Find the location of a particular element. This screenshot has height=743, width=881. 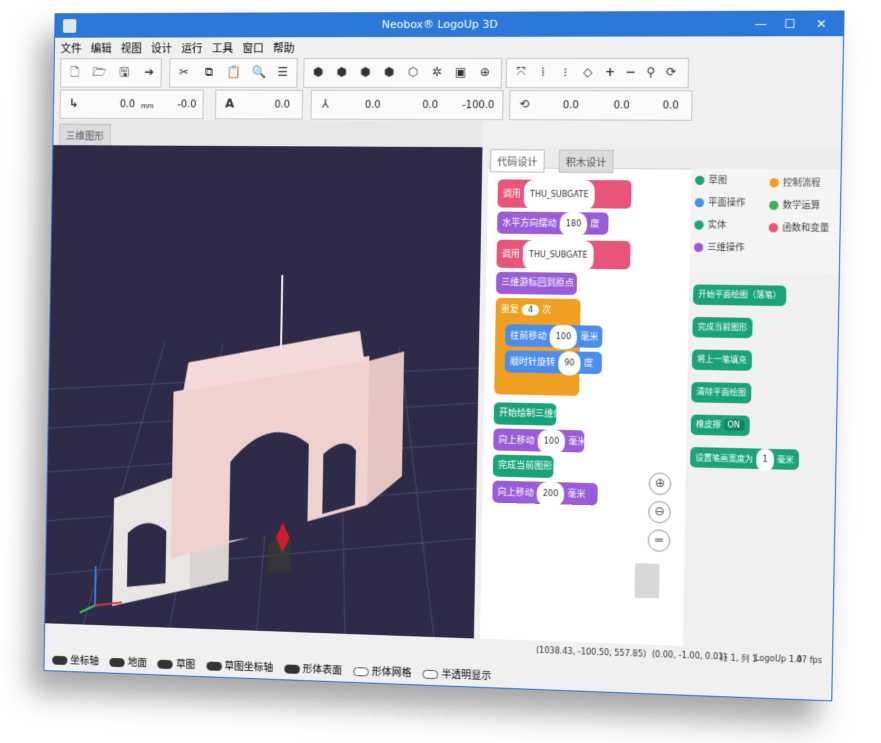

call-arg-1: THU_SUBGATE is located at coordinates (559, 195).